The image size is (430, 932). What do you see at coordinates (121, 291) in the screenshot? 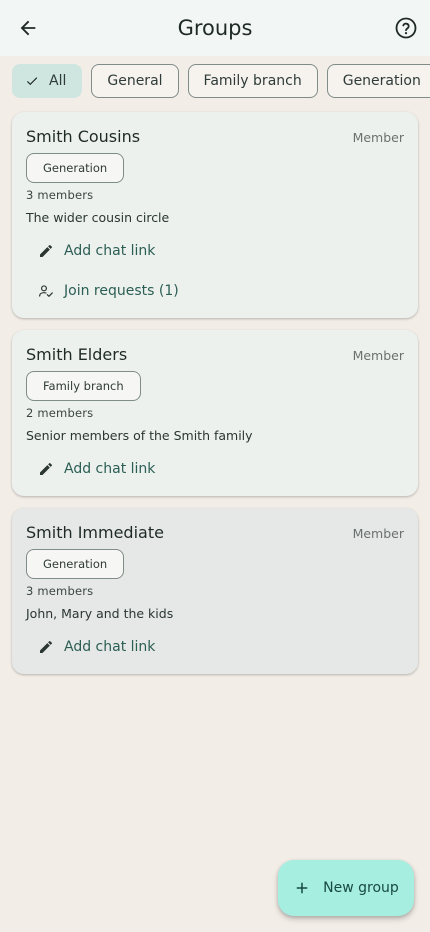
I see `action-label: Join requests (1)` at bounding box center [121, 291].